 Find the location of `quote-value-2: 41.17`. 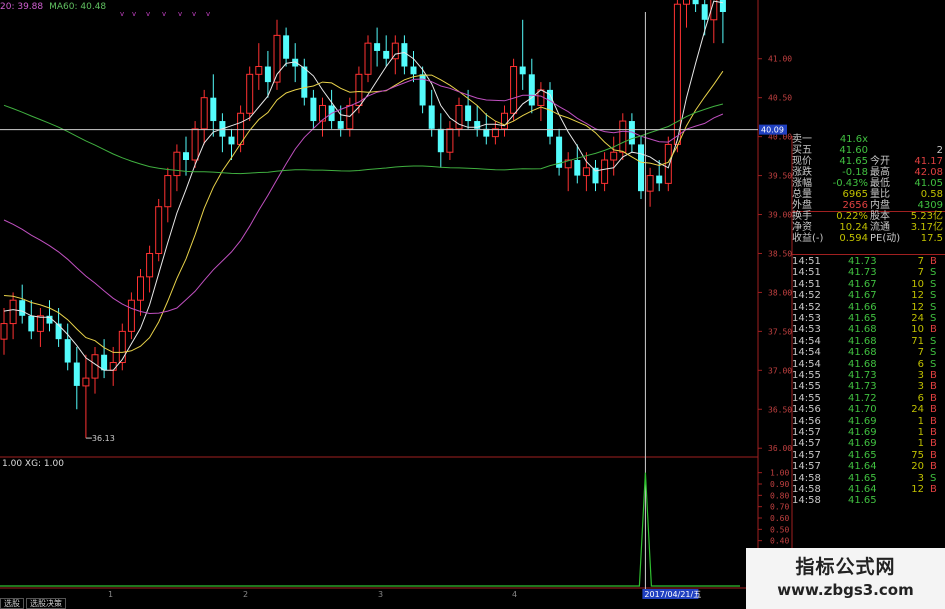

quote-value-2: 41.17 is located at coordinates (928, 161).